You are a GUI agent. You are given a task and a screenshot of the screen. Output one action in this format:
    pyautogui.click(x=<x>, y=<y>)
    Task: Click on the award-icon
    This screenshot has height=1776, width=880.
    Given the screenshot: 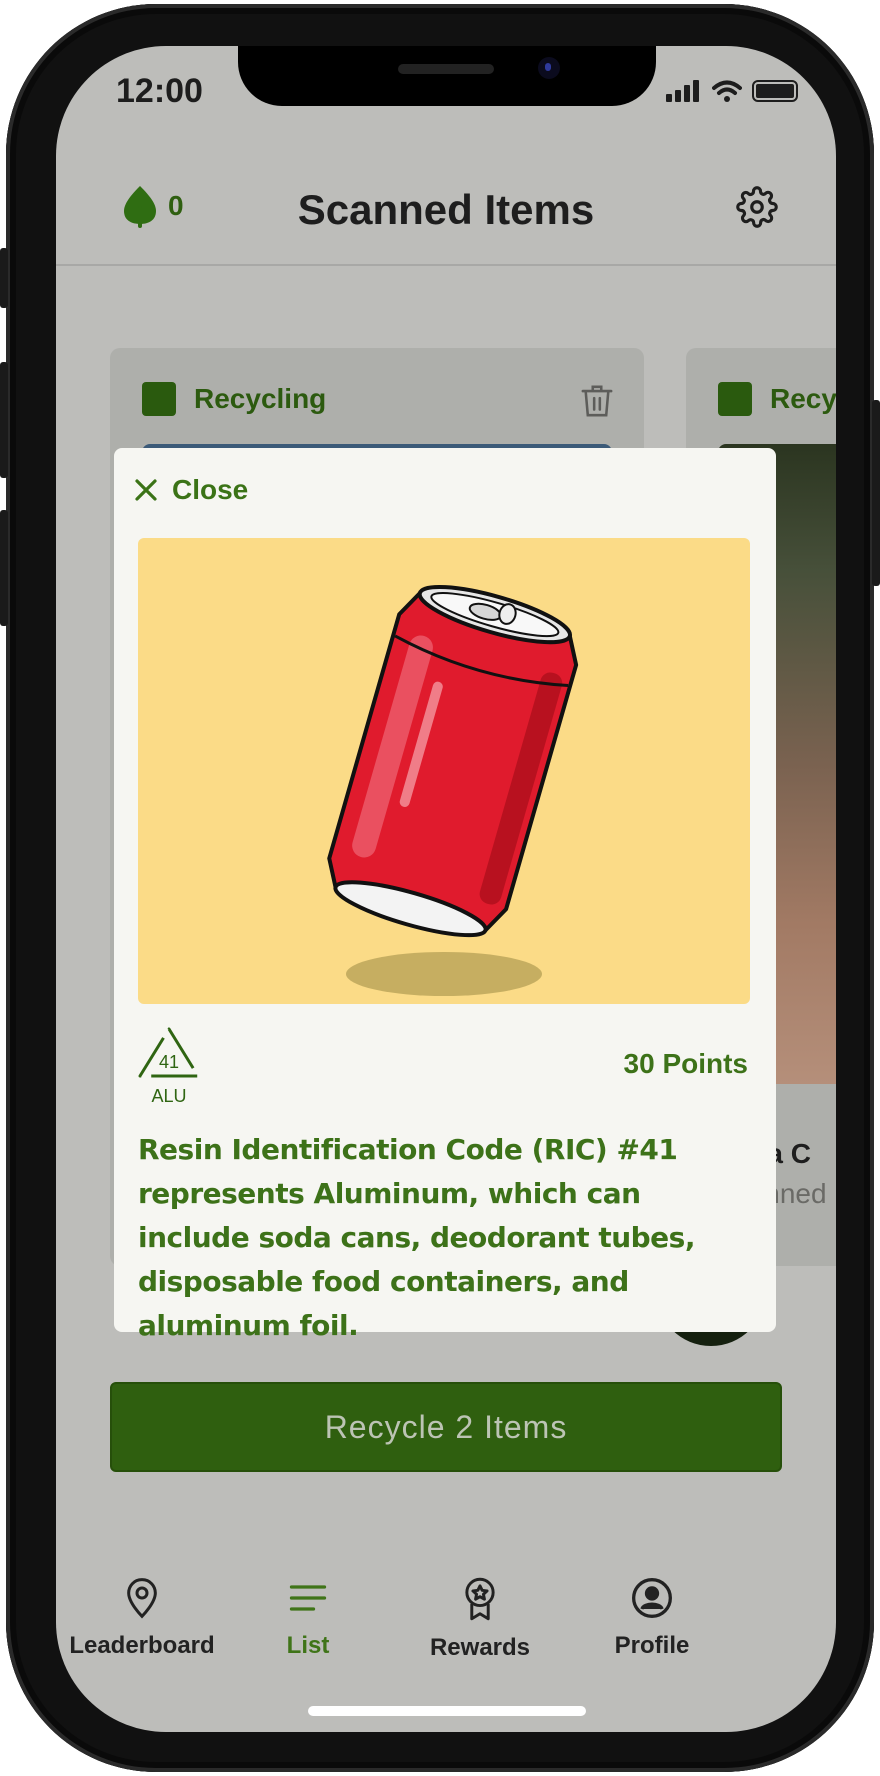 What is the action you would take?
    pyautogui.click(x=480, y=1599)
    